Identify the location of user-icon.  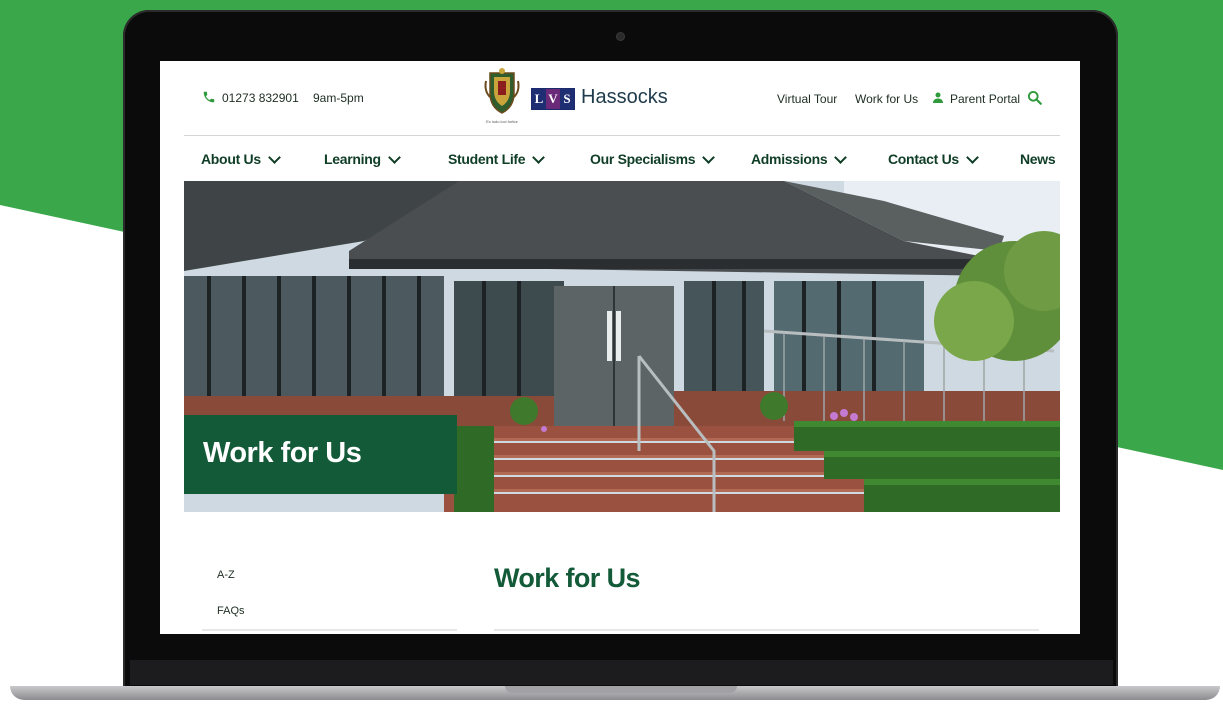
(938, 97).